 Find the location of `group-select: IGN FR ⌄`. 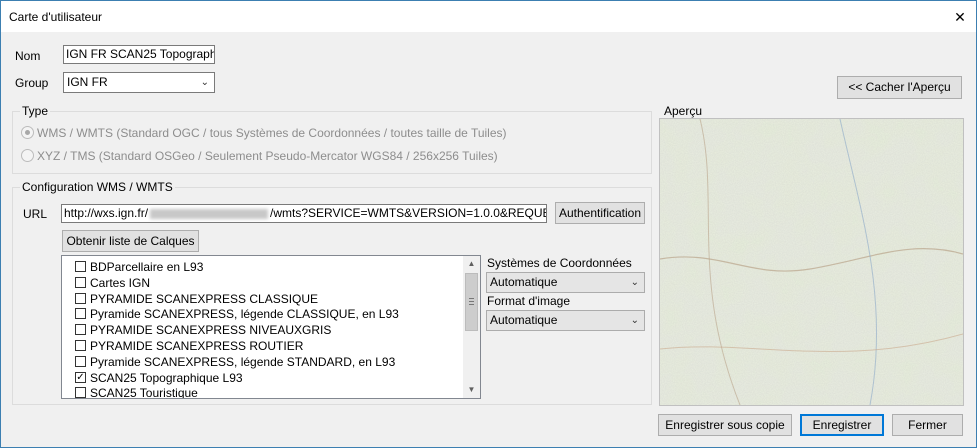

group-select: IGN FR ⌄ is located at coordinates (139, 82).